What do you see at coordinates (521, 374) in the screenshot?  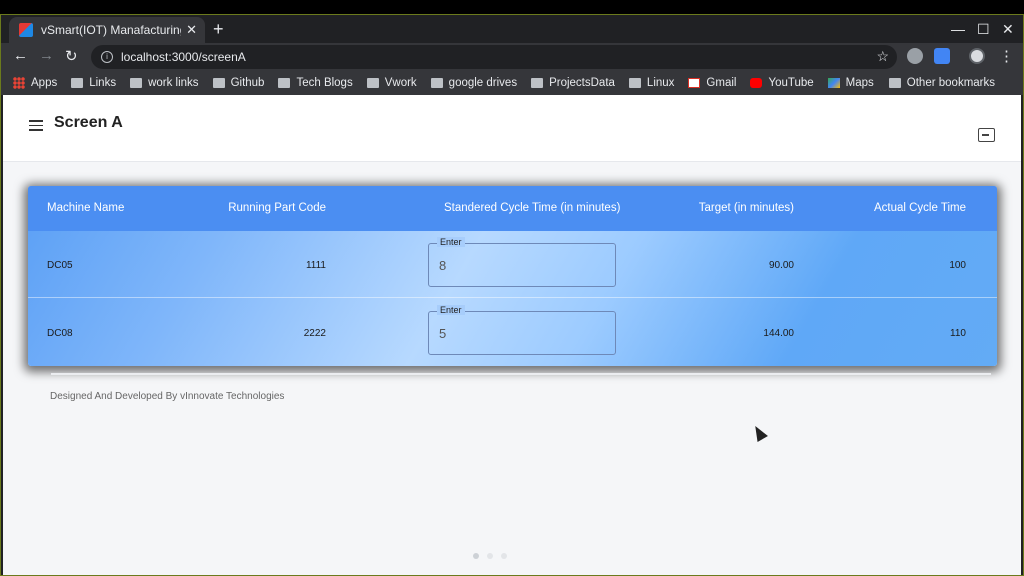 I see `divider` at bounding box center [521, 374].